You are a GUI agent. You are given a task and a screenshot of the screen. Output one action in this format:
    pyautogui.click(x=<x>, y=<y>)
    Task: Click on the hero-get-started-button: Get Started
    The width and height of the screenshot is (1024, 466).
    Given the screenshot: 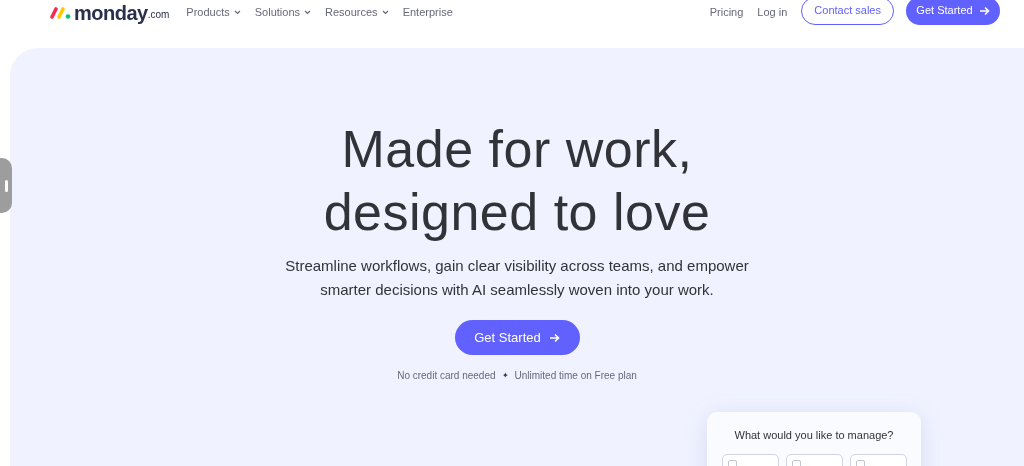 What is the action you would take?
    pyautogui.click(x=517, y=337)
    